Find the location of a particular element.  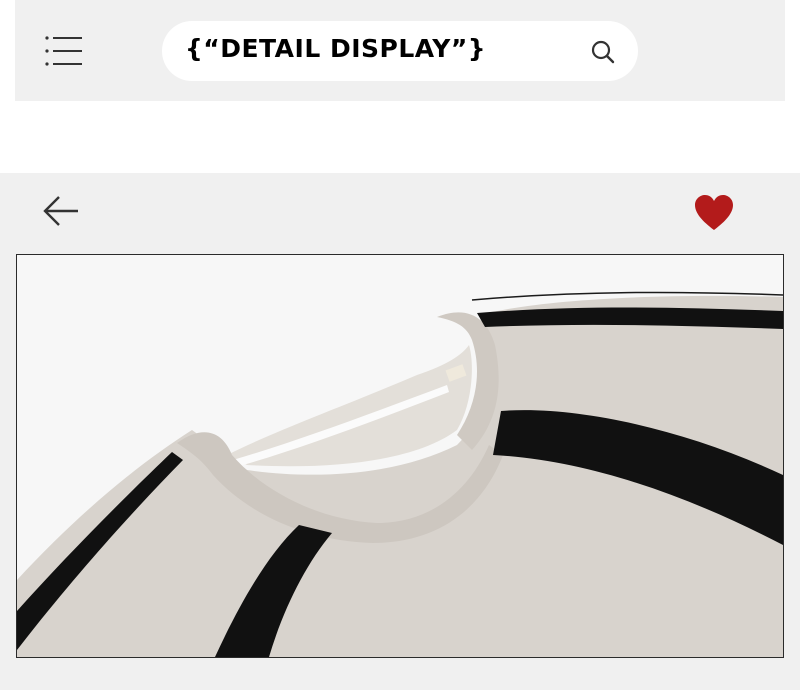

search-bar: {“DETAIL DISPLAY”} is located at coordinates (400, 51).